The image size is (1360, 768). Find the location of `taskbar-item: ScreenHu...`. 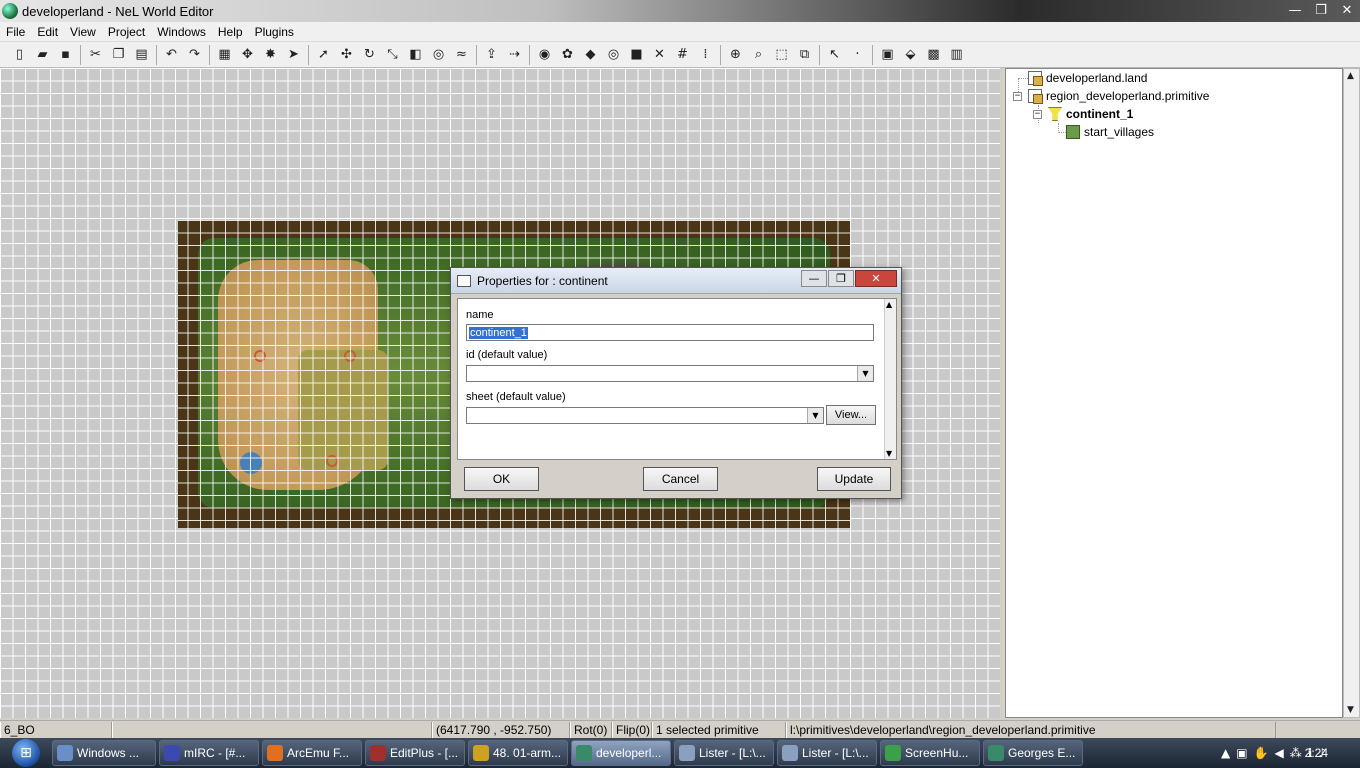

taskbar-item: ScreenHu... is located at coordinates (930, 753).